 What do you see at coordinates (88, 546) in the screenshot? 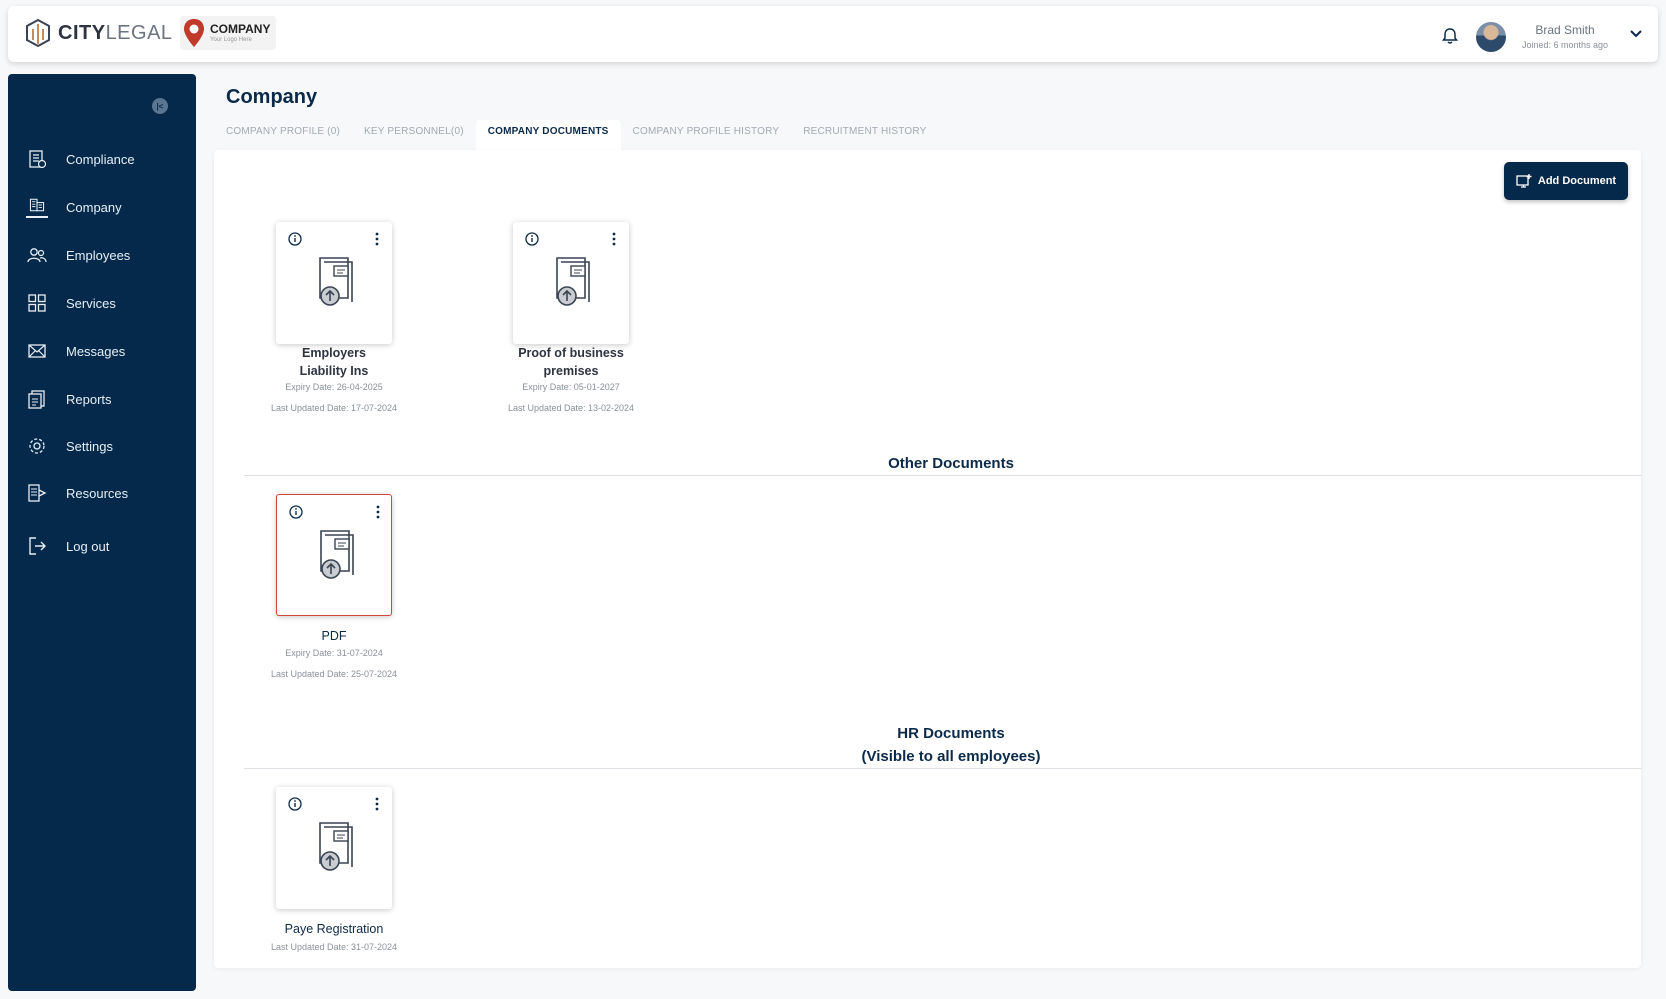
I see `sidebar-item-label: Log out` at bounding box center [88, 546].